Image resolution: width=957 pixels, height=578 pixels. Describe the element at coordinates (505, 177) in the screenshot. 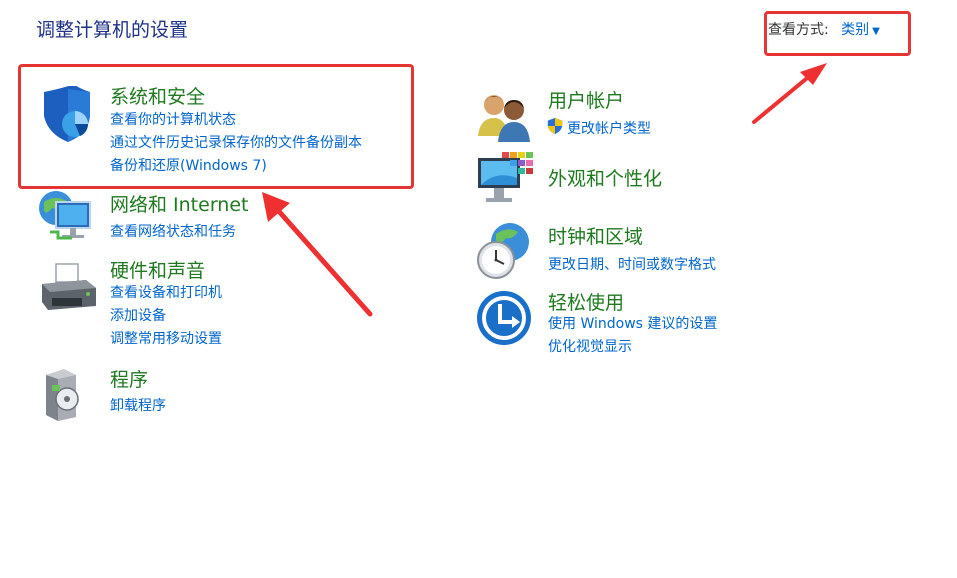

I see `appearance-icon` at that location.